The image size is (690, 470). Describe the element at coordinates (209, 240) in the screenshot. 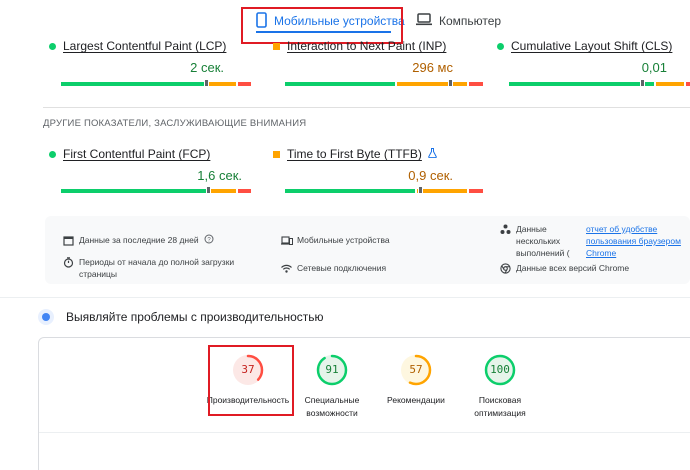

I see `help-icon: ?` at that location.